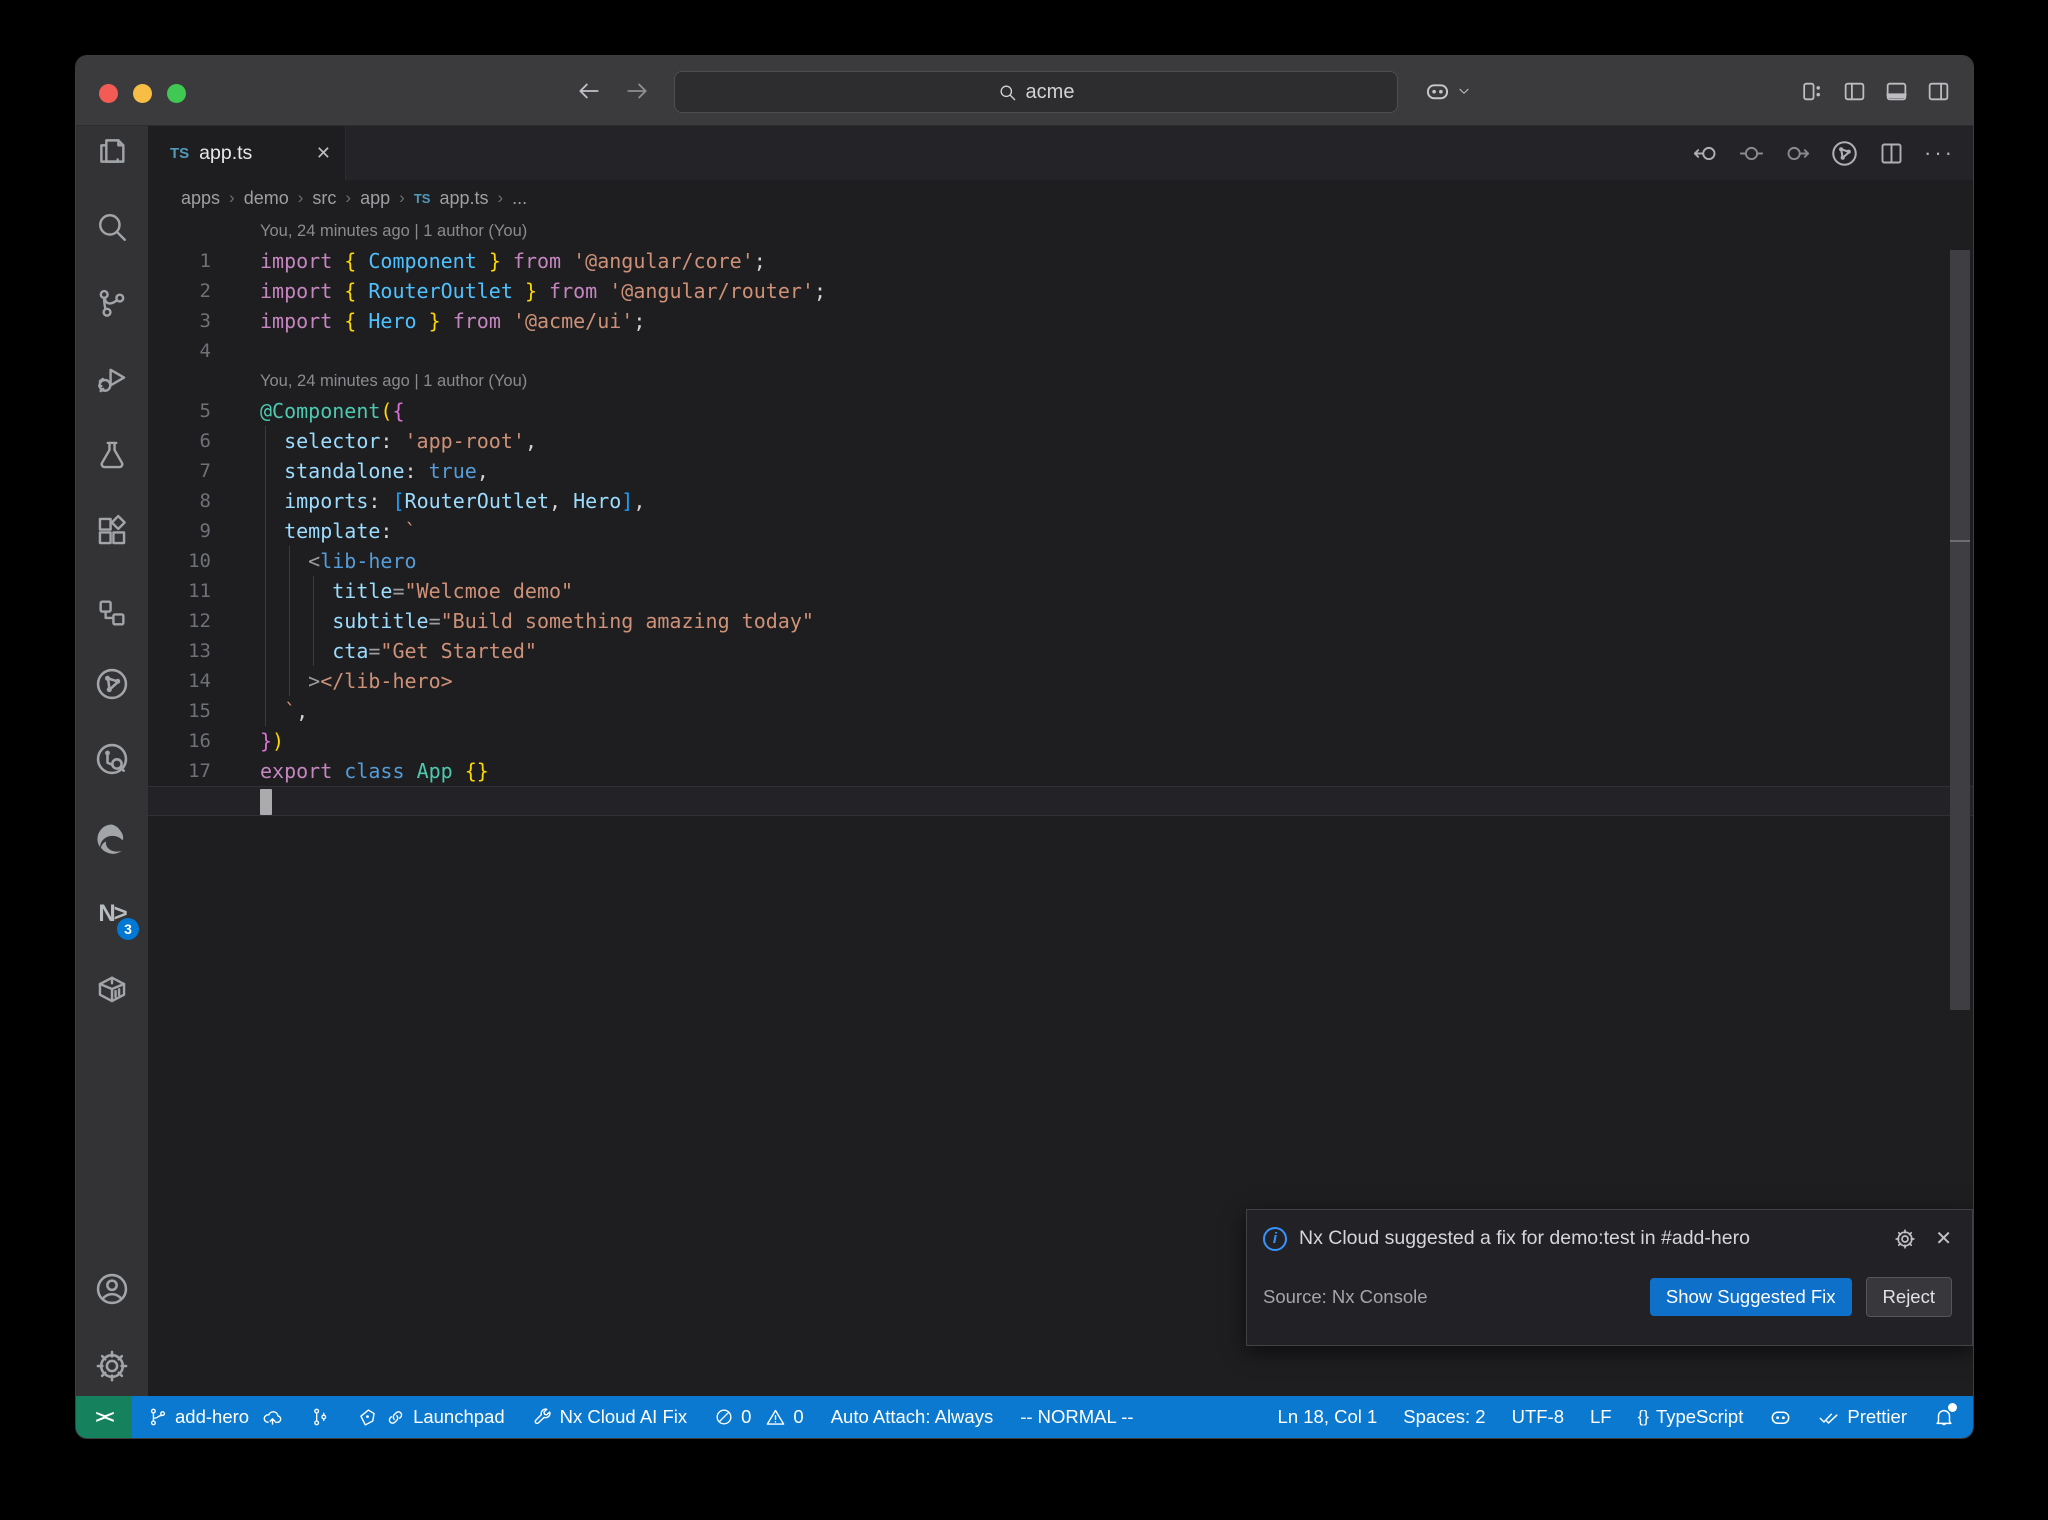 This screenshot has height=1520, width=2048. Describe the element at coordinates (1538, 1417) in the screenshot. I see `encoding-status: UTF-8` at that location.